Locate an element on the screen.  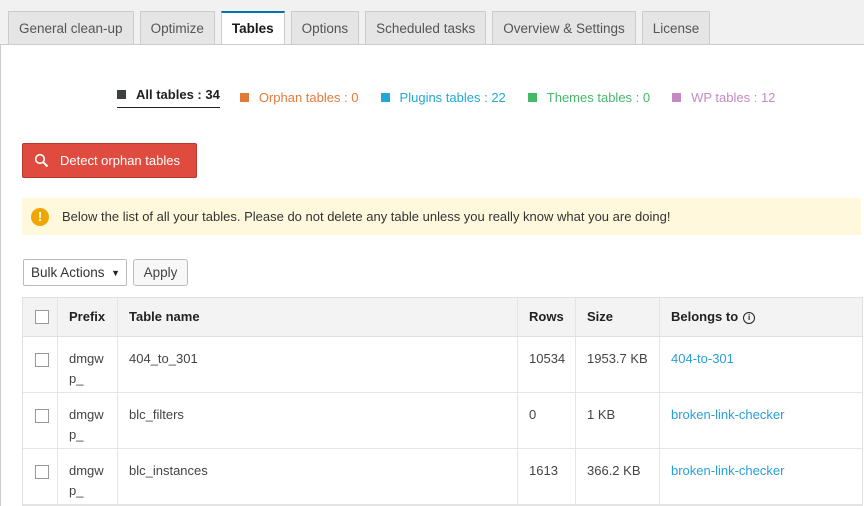
header-belongs-label: Belongs to is located at coordinates (705, 316).